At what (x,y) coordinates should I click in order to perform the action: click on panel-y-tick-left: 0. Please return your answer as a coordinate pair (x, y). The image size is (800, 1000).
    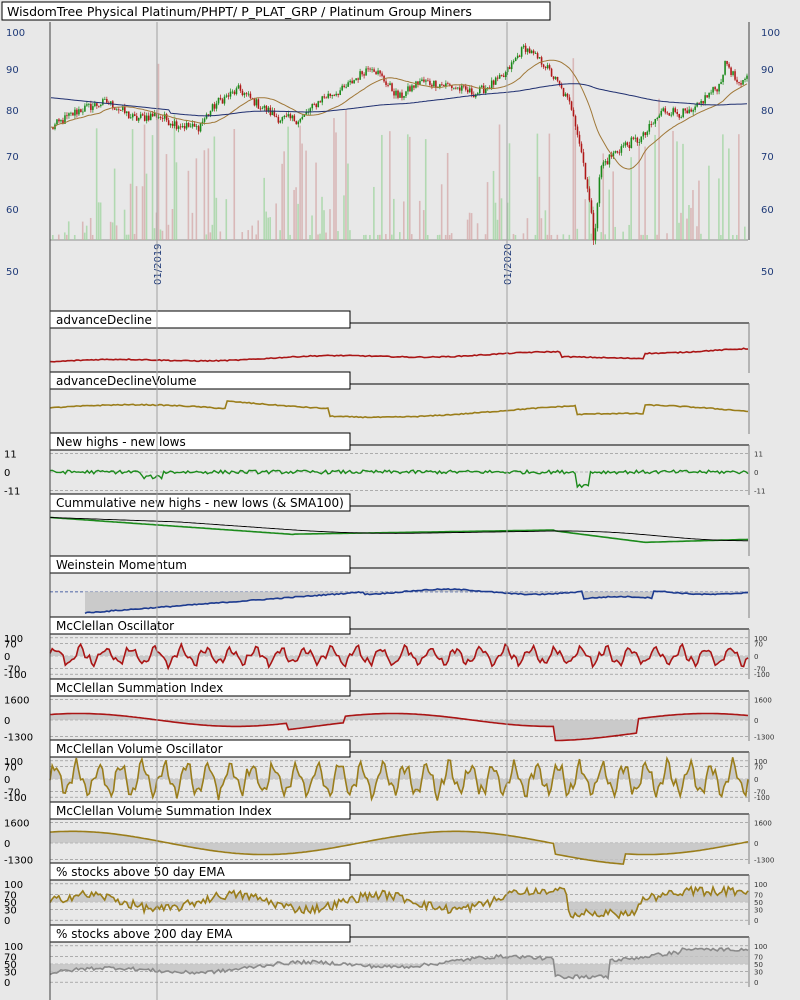
    Looking at the image, I should click on (7, 473).